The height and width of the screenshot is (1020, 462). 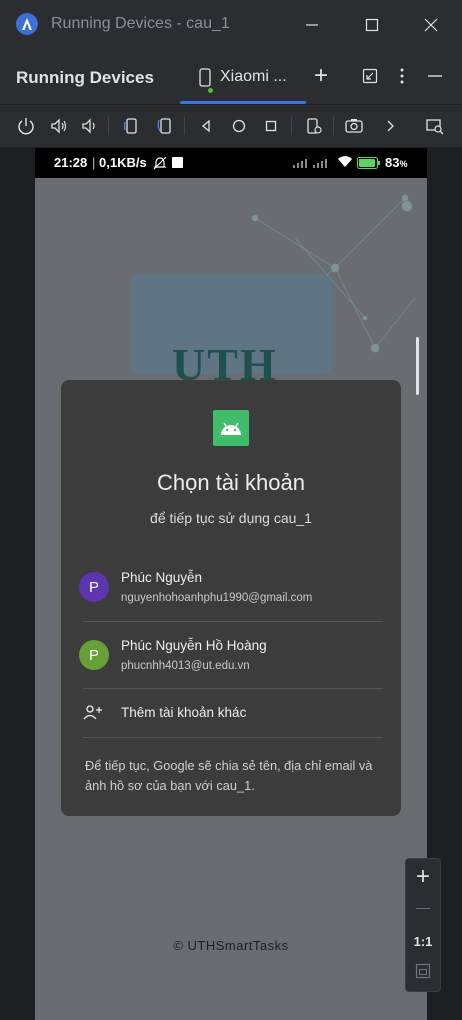 I want to click on rotate-right-icon, so click(x=165, y=126).